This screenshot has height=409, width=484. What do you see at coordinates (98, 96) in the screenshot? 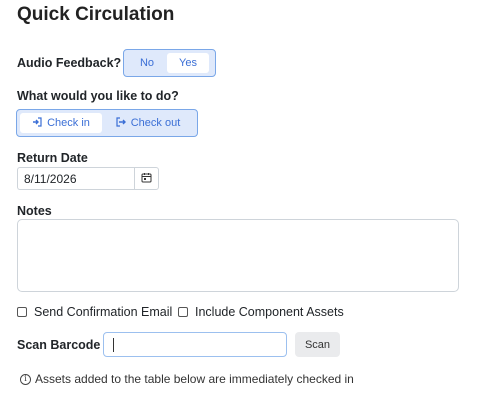
I see `action-label: What would you like to do?` at bounding box center [98, 96].